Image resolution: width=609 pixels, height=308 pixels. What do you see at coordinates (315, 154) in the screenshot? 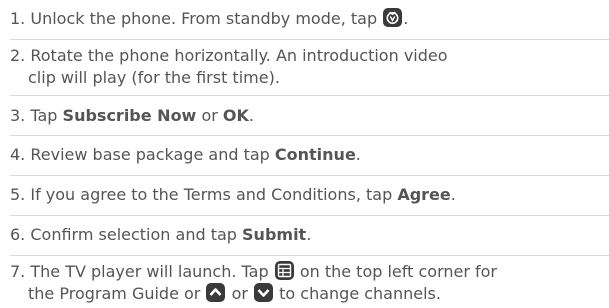
I see `continue-label: Continue` at bounding box center [315, 154].